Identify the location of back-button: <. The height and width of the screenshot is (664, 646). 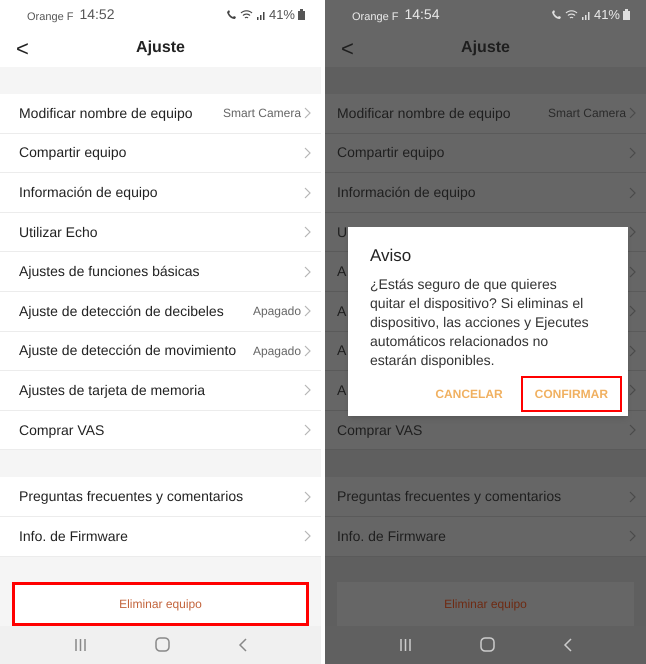
(28, 48).